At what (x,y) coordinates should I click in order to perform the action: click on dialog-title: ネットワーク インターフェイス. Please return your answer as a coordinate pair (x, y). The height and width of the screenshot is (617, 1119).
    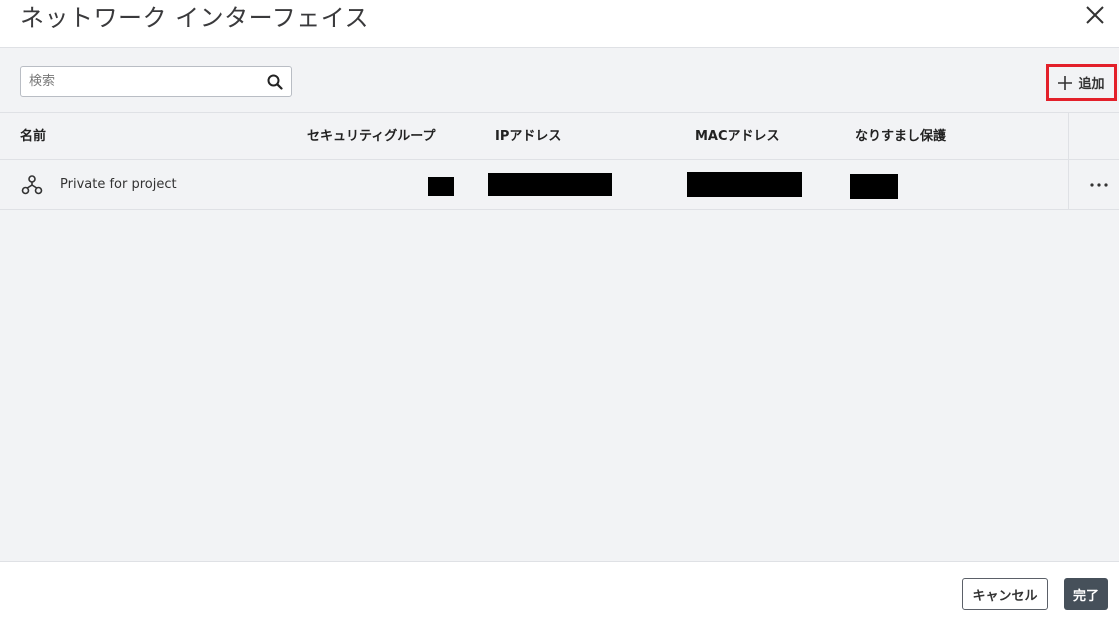
    Looking at the image, I should click on (194, 18).